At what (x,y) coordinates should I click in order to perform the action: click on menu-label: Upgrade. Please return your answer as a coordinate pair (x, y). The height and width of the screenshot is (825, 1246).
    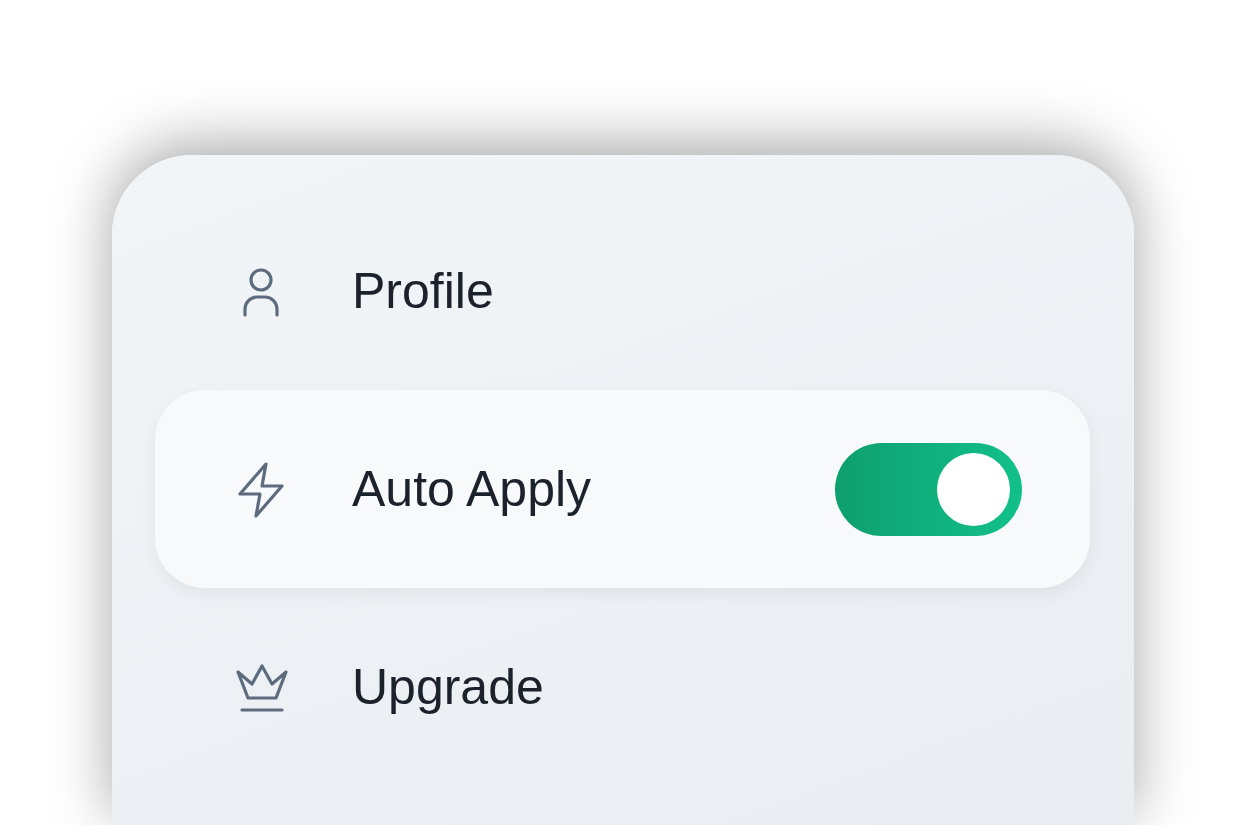
    Looking at the image, I should click on (448, 687).